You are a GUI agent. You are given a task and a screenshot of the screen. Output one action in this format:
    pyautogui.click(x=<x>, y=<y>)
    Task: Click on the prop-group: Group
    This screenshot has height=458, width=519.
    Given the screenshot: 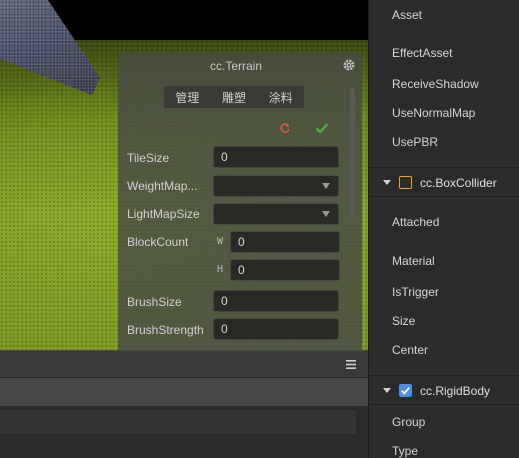 What is the action you would take?
    pyautogui.click(x=409, y=422)
    